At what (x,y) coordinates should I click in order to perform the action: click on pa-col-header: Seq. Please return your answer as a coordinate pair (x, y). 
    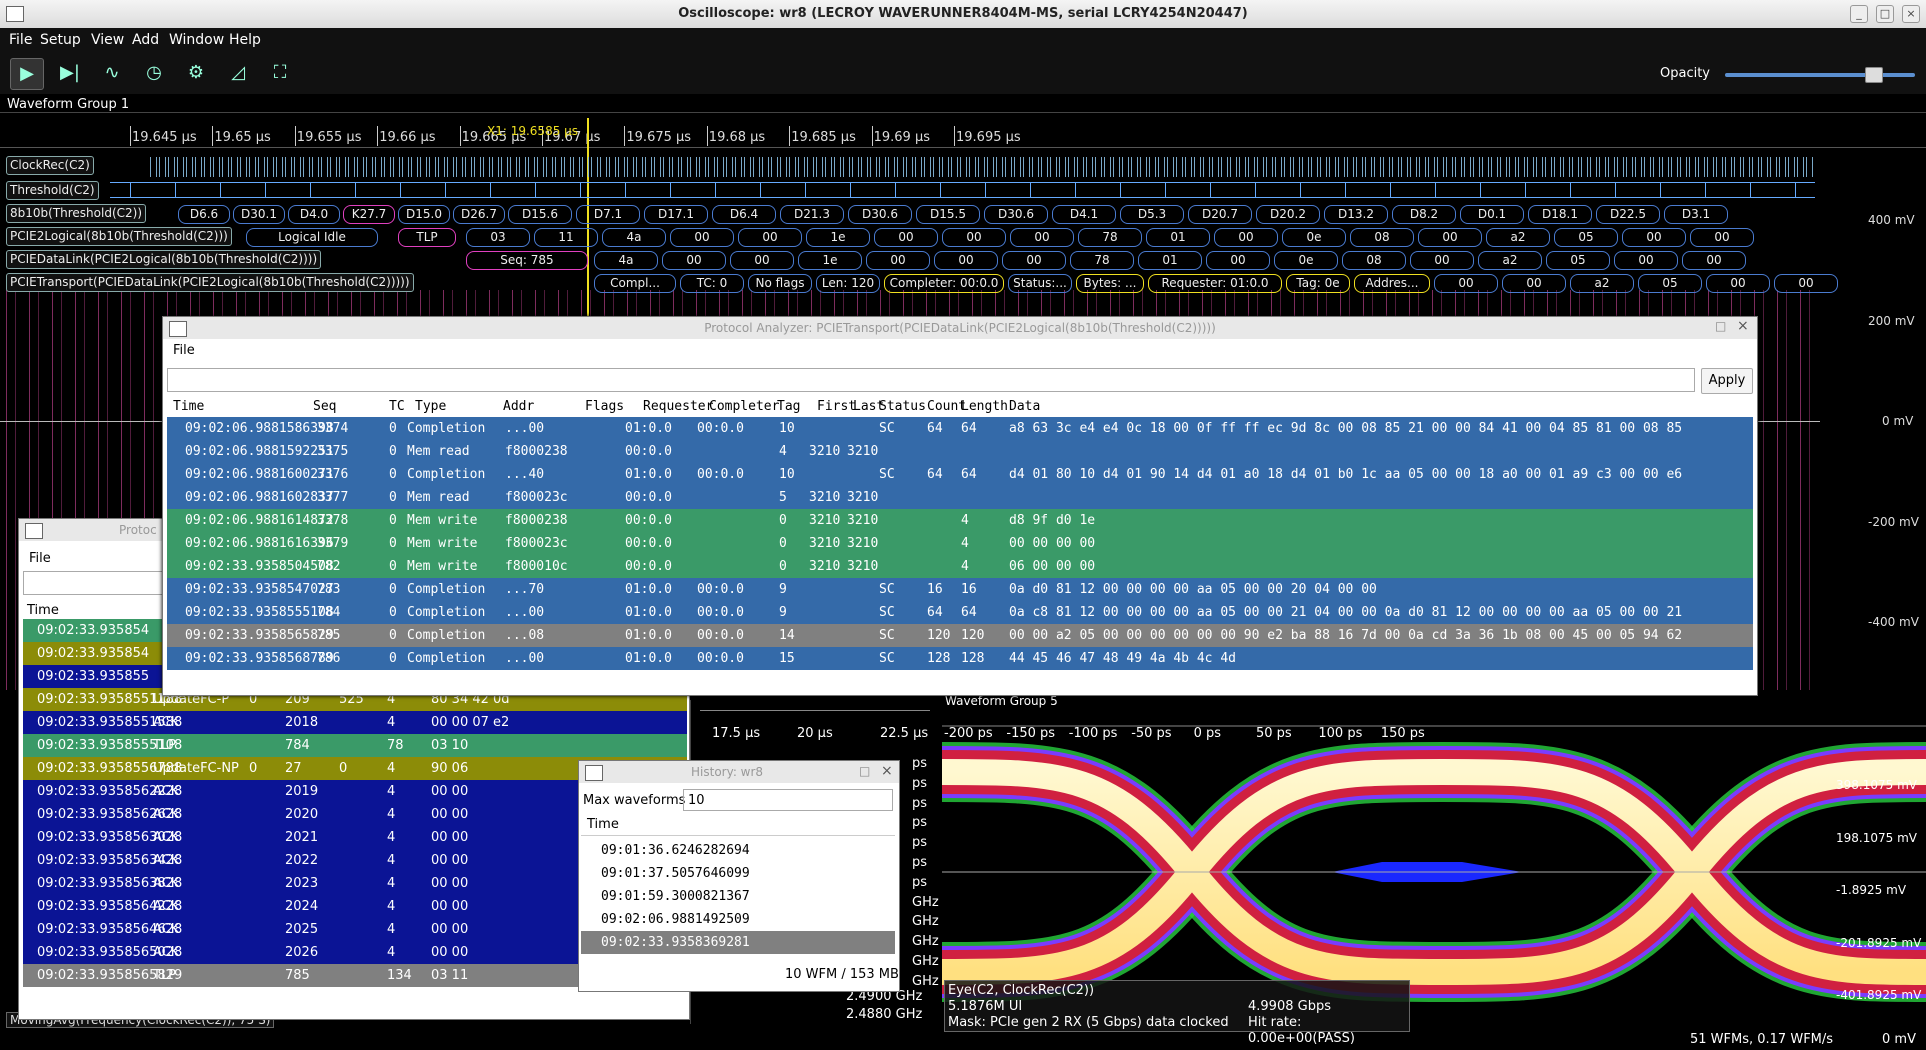
    Looking at the image, I should click on (324, 406).